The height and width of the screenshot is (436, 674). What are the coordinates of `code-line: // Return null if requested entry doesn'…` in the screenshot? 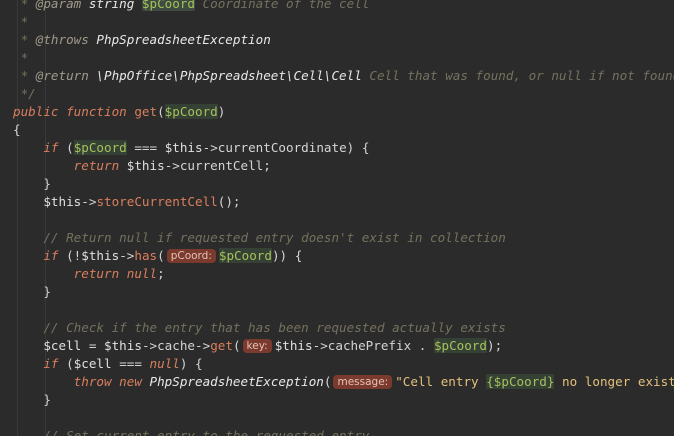 It's located at (337, 238).